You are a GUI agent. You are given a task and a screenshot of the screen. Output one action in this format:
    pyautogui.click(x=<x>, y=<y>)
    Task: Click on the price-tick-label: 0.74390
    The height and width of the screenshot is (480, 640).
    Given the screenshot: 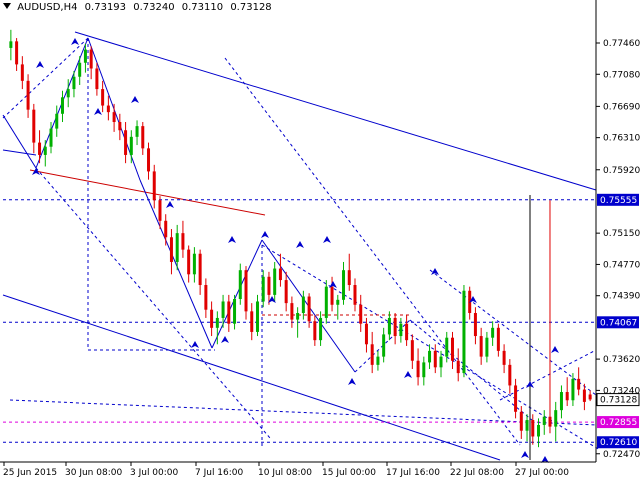 What is the action you would take?
    pyautogui.click(x=621, y=297)
    